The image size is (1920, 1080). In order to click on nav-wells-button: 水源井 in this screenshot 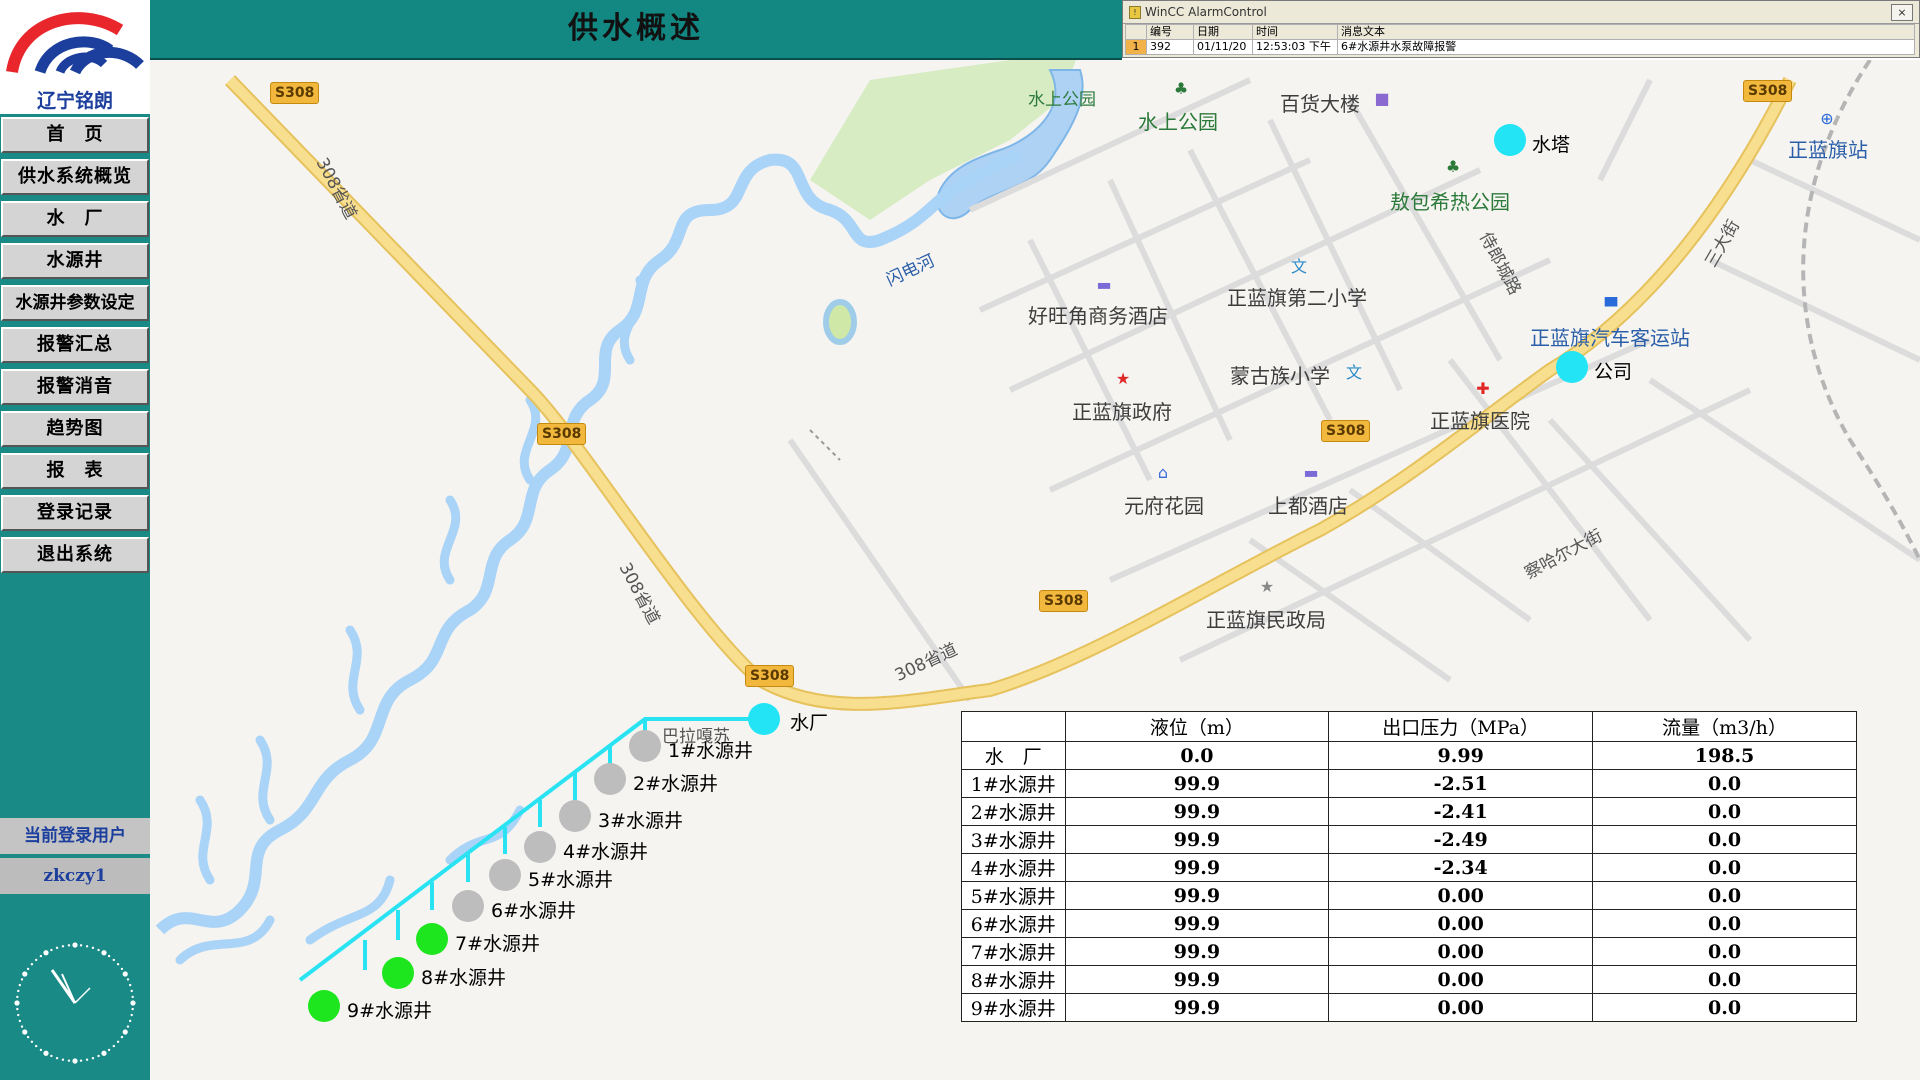, I will do `click(75, 261)`.